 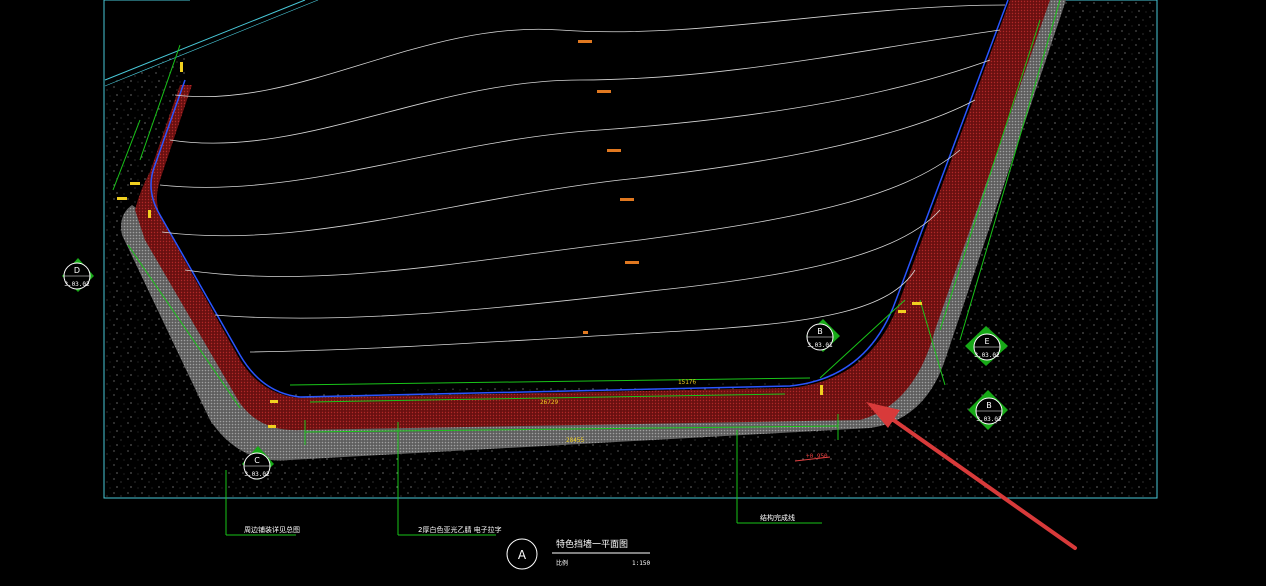 What do you see at coordinates (777, 517) in the screenshot?
I see `callout-structure: 结构完成线` at bounding box center [777, 517].